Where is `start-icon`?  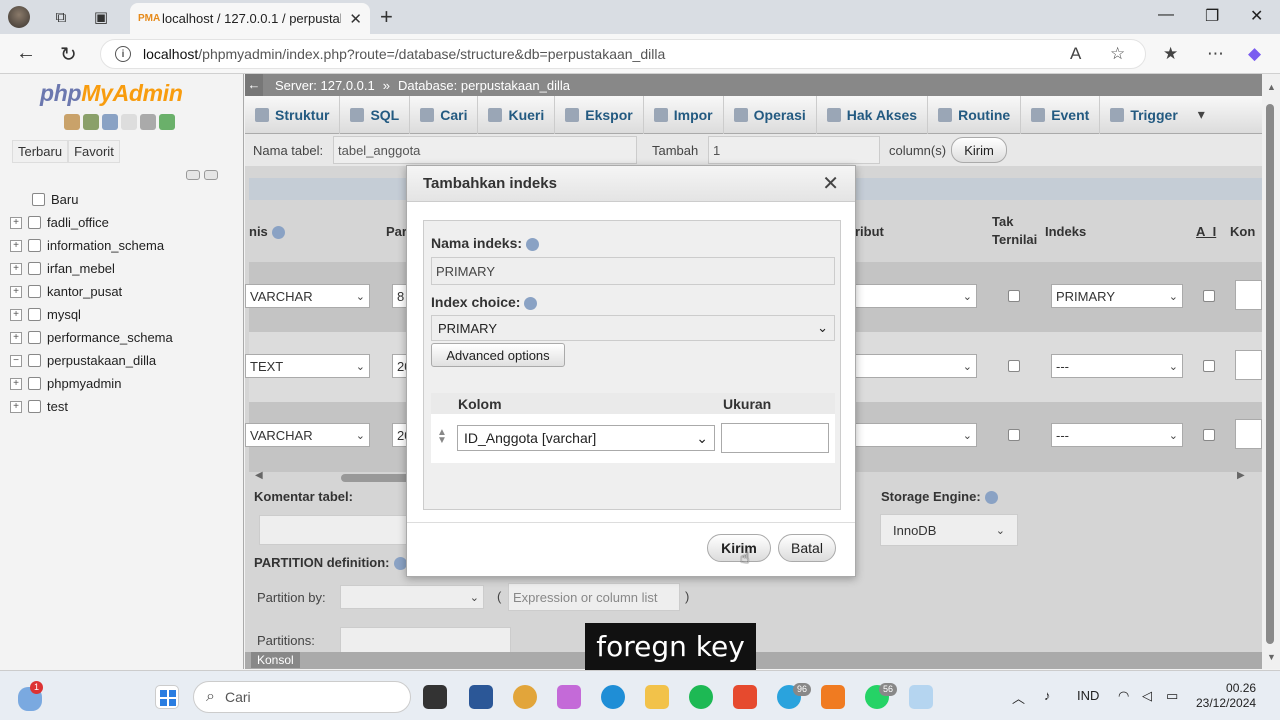 start-icon is located at coordinates (167, 697).